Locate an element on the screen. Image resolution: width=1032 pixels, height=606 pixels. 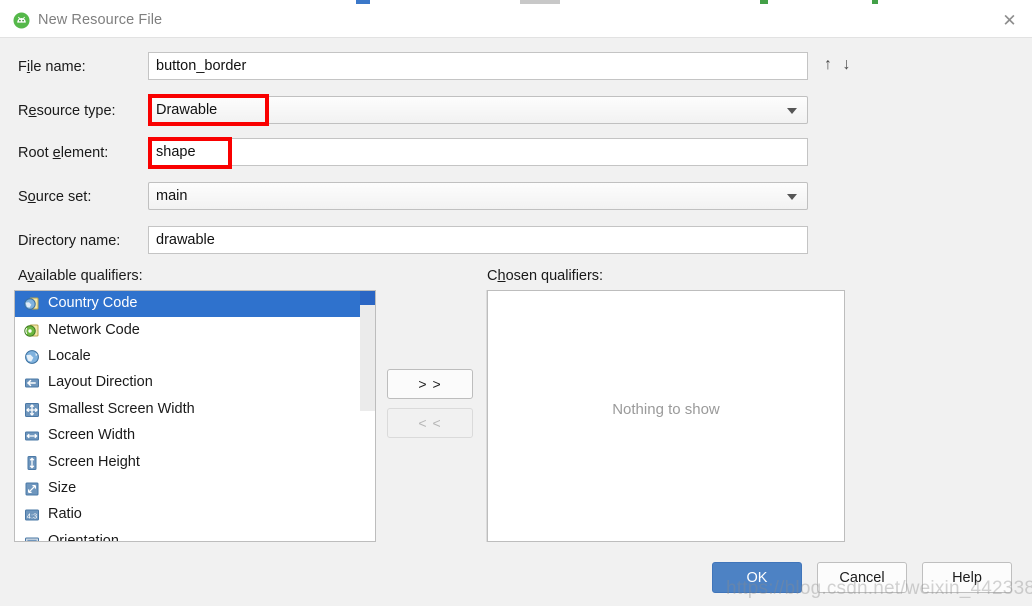
form-row-source-set: Source set: main is located at coordinates (516, 198).